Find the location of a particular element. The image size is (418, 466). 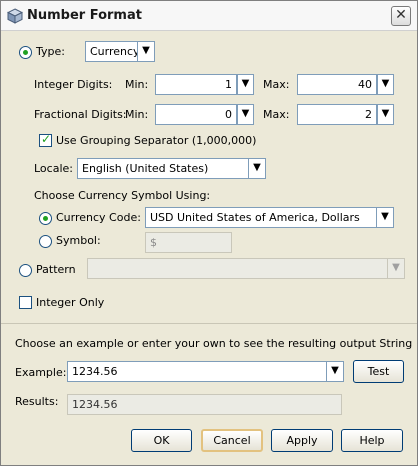

separator is located at coordinates (209, 323).